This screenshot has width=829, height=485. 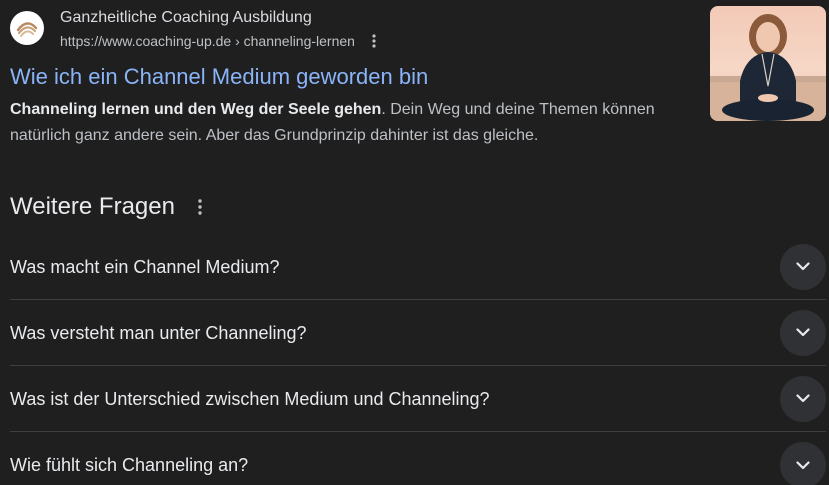 What do you see at coordinates (158, 332) in the screenshot?
I see `paa-question-text: Was versteht man unter Channeling?` at bounding box center [158, 332].